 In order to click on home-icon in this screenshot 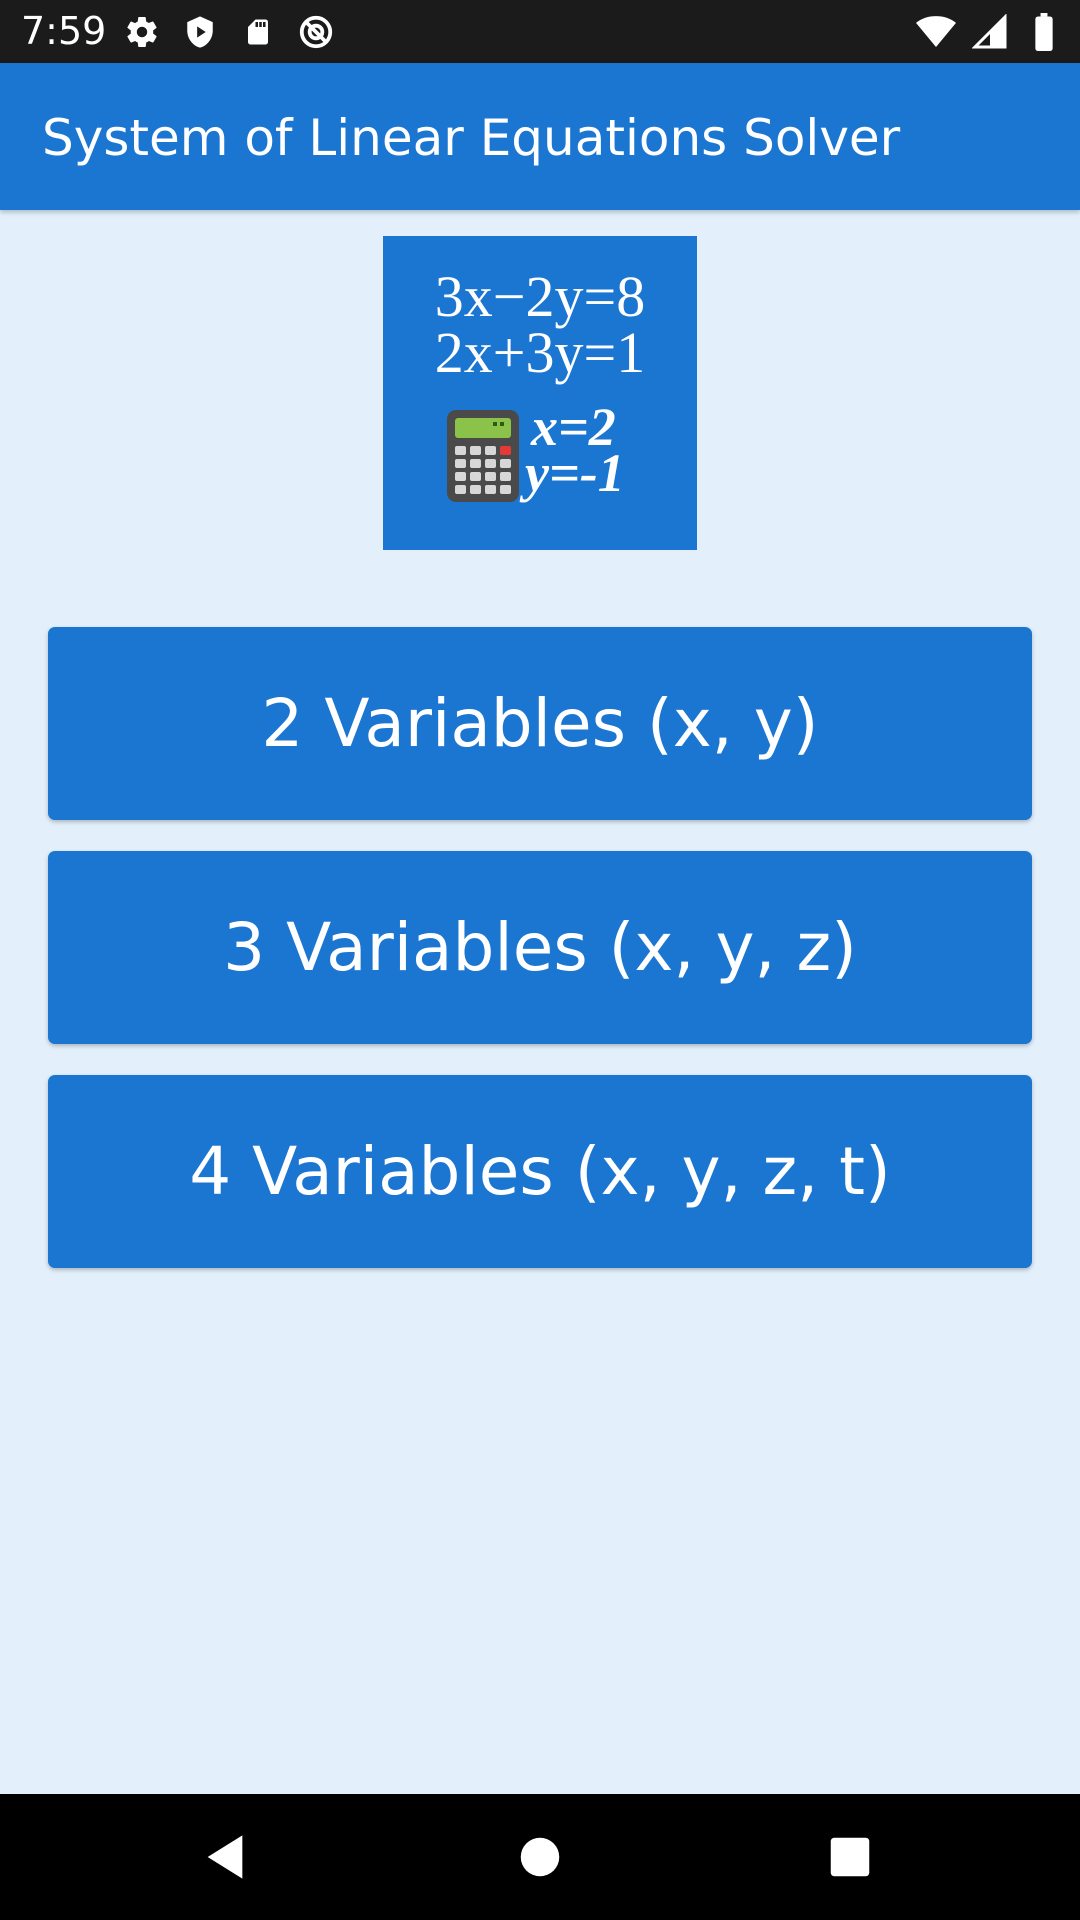, I will do `click(540, 1857)`.